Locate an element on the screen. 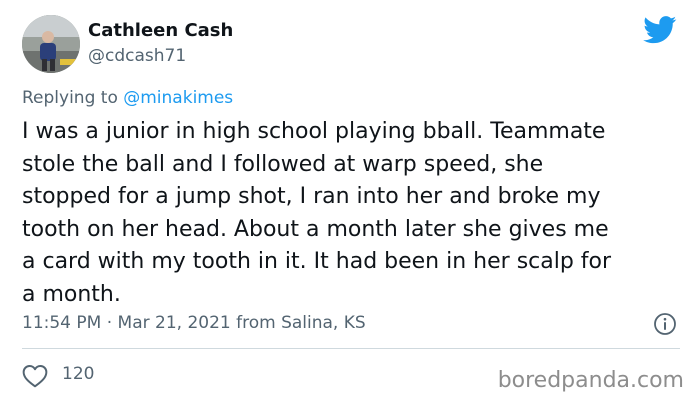  author-name: Cathleen Cash is located at coordinates (160, 30).